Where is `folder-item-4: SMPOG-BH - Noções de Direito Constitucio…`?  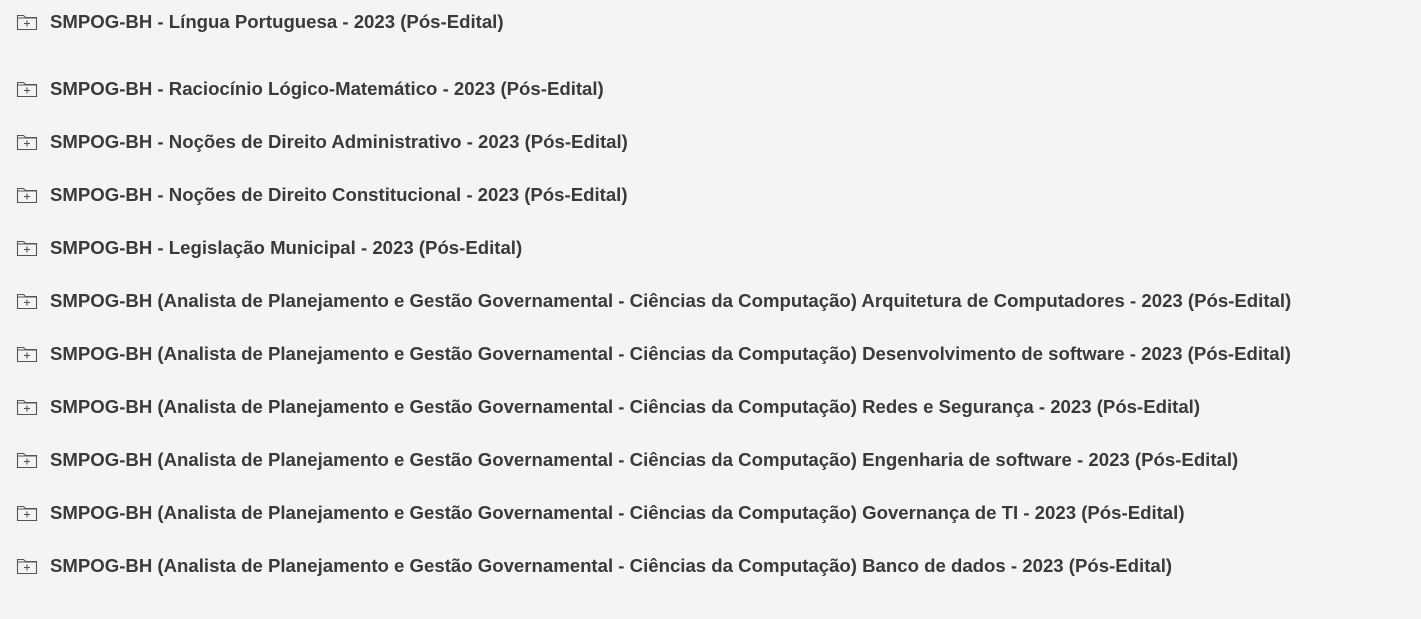
folder-item-4: SMPOG-BH - Noções de Direito Constitucio… is located at coordinates (718, 194).